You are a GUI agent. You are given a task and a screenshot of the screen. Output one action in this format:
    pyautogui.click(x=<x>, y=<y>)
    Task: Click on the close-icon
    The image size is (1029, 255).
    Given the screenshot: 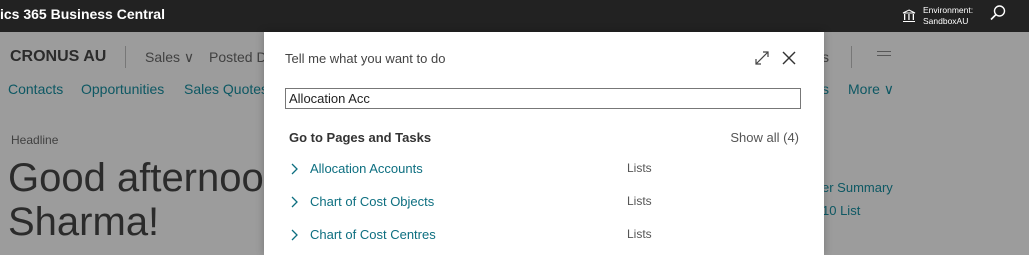 What is the action you would take?
    pyautogui.click(x=789, y=58)
    